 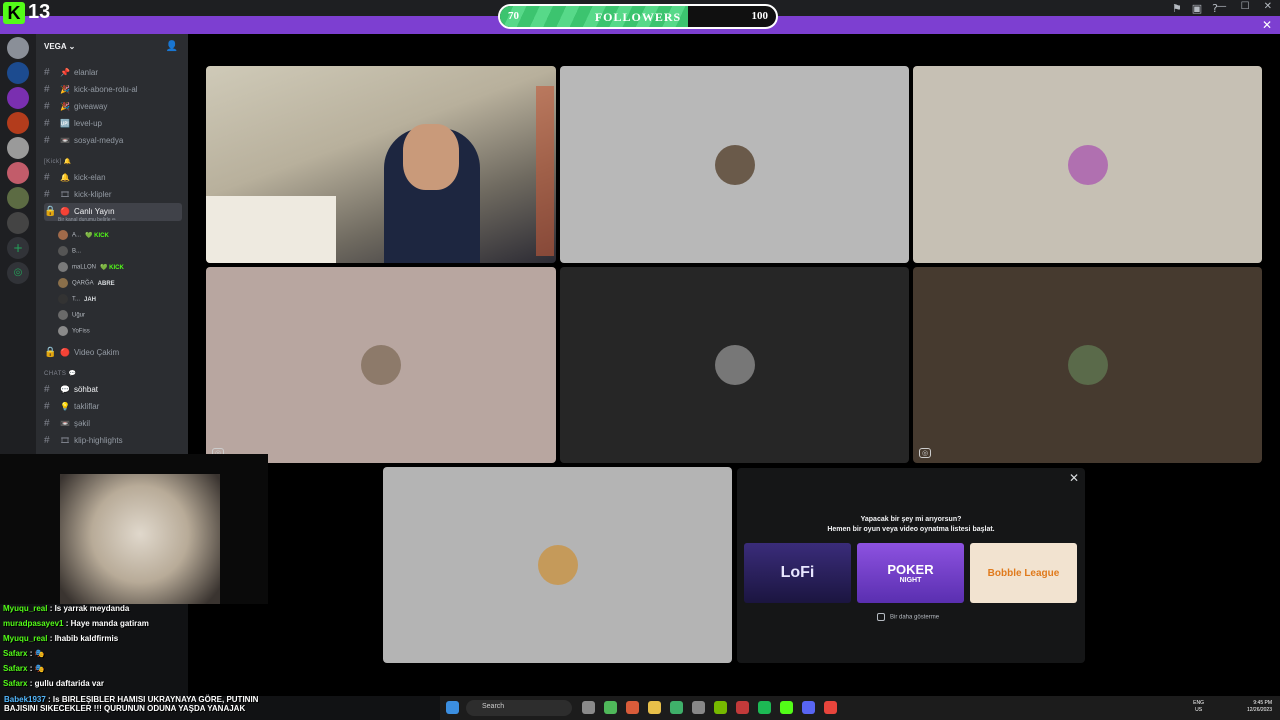 What do you see at coordinates (97, 235) in the screenshot?
I see `user-badge: 💚 KICK` at bounding box center [97, 235].